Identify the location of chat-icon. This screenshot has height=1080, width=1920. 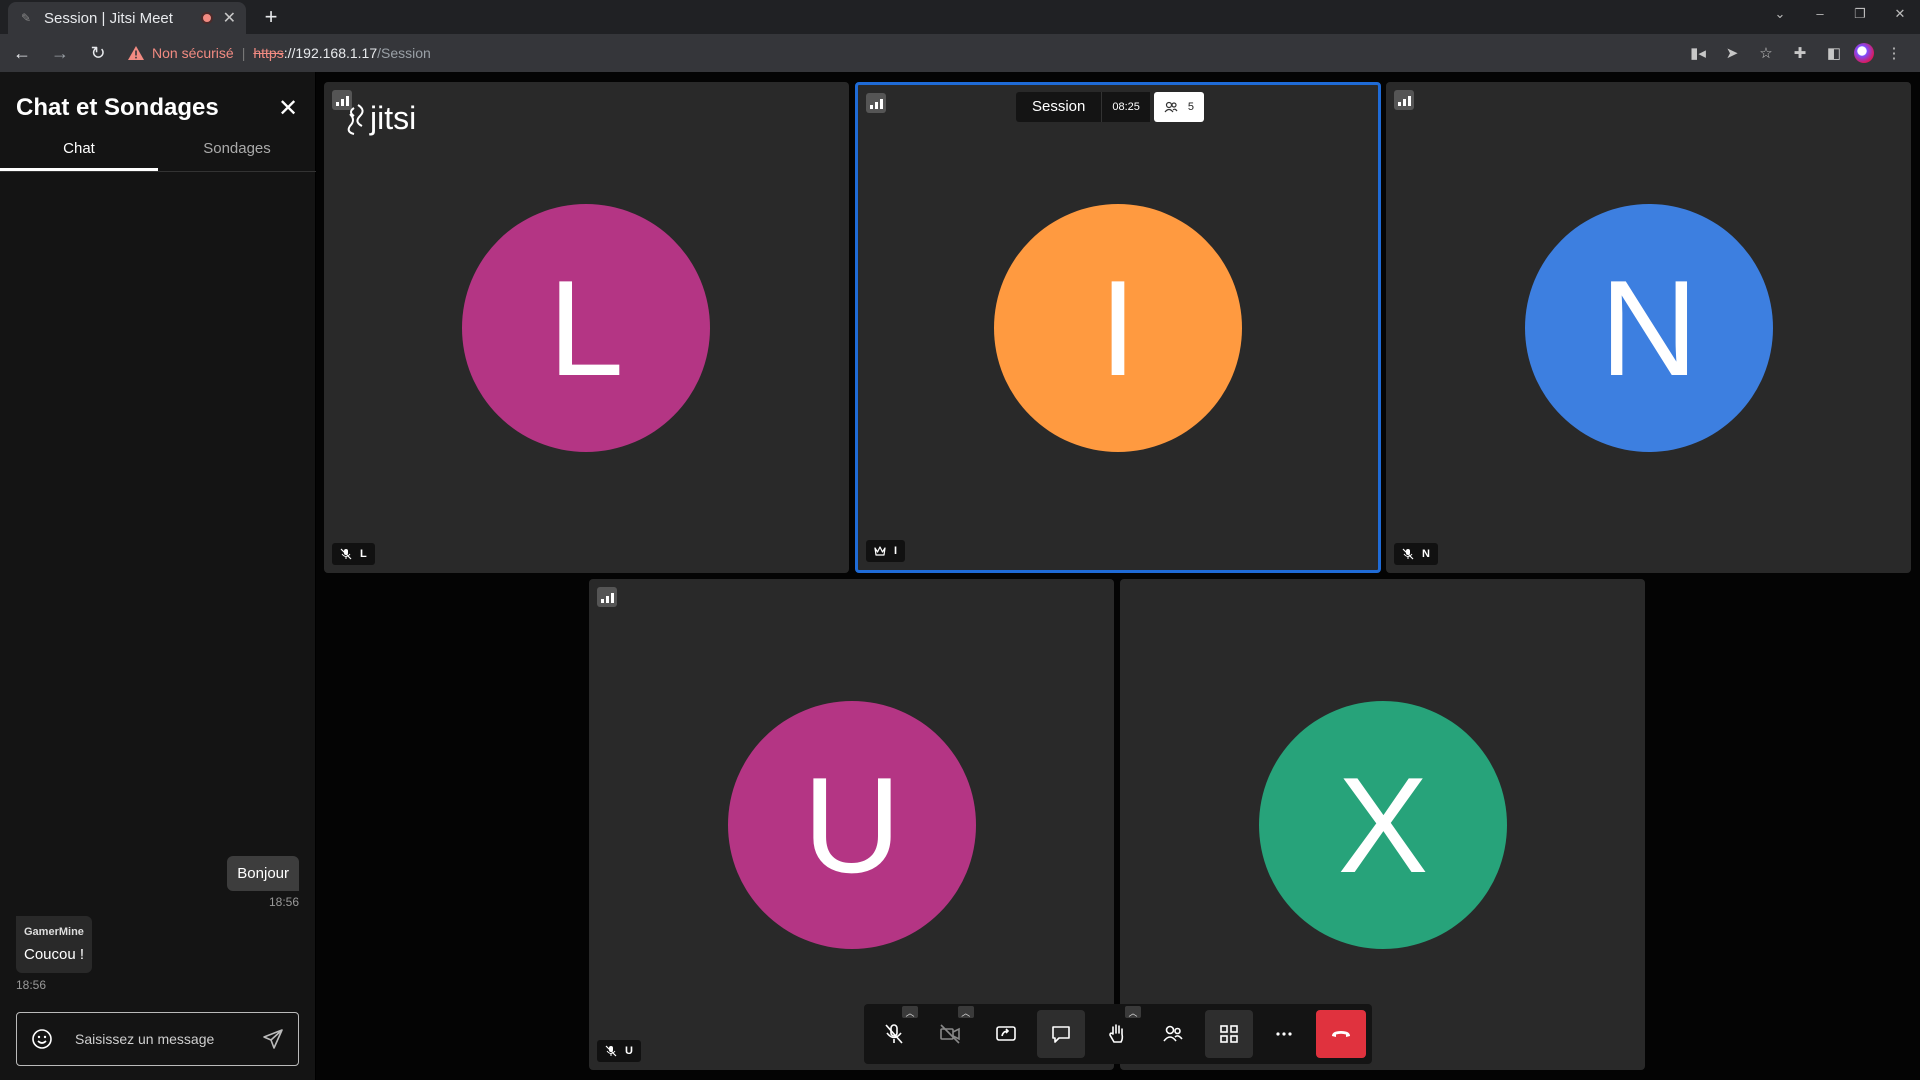
(1061, 1034).